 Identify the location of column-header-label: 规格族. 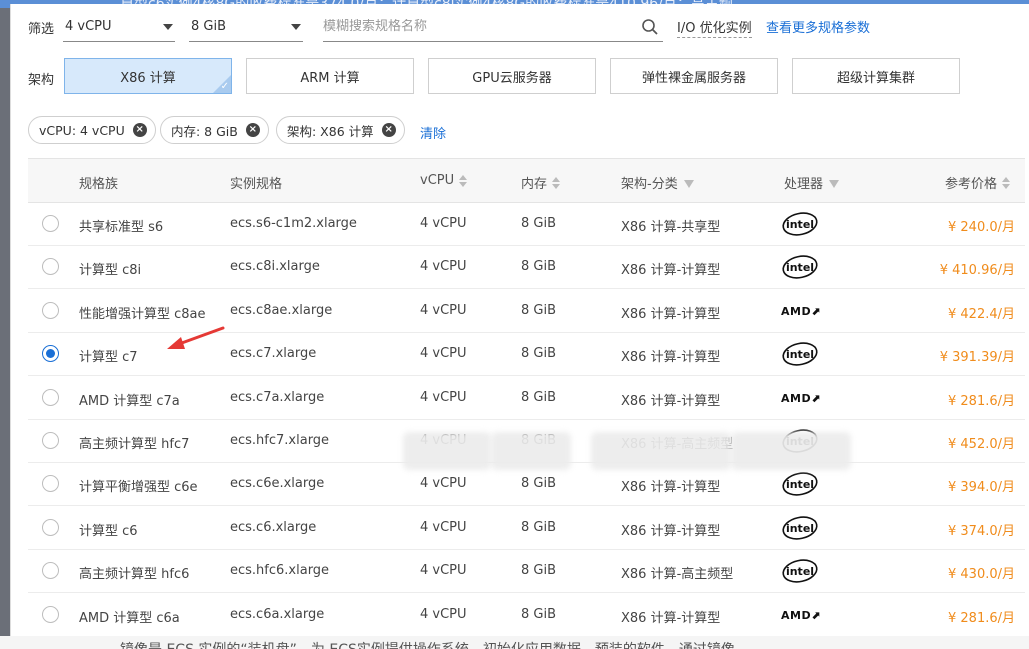
(99, 184).